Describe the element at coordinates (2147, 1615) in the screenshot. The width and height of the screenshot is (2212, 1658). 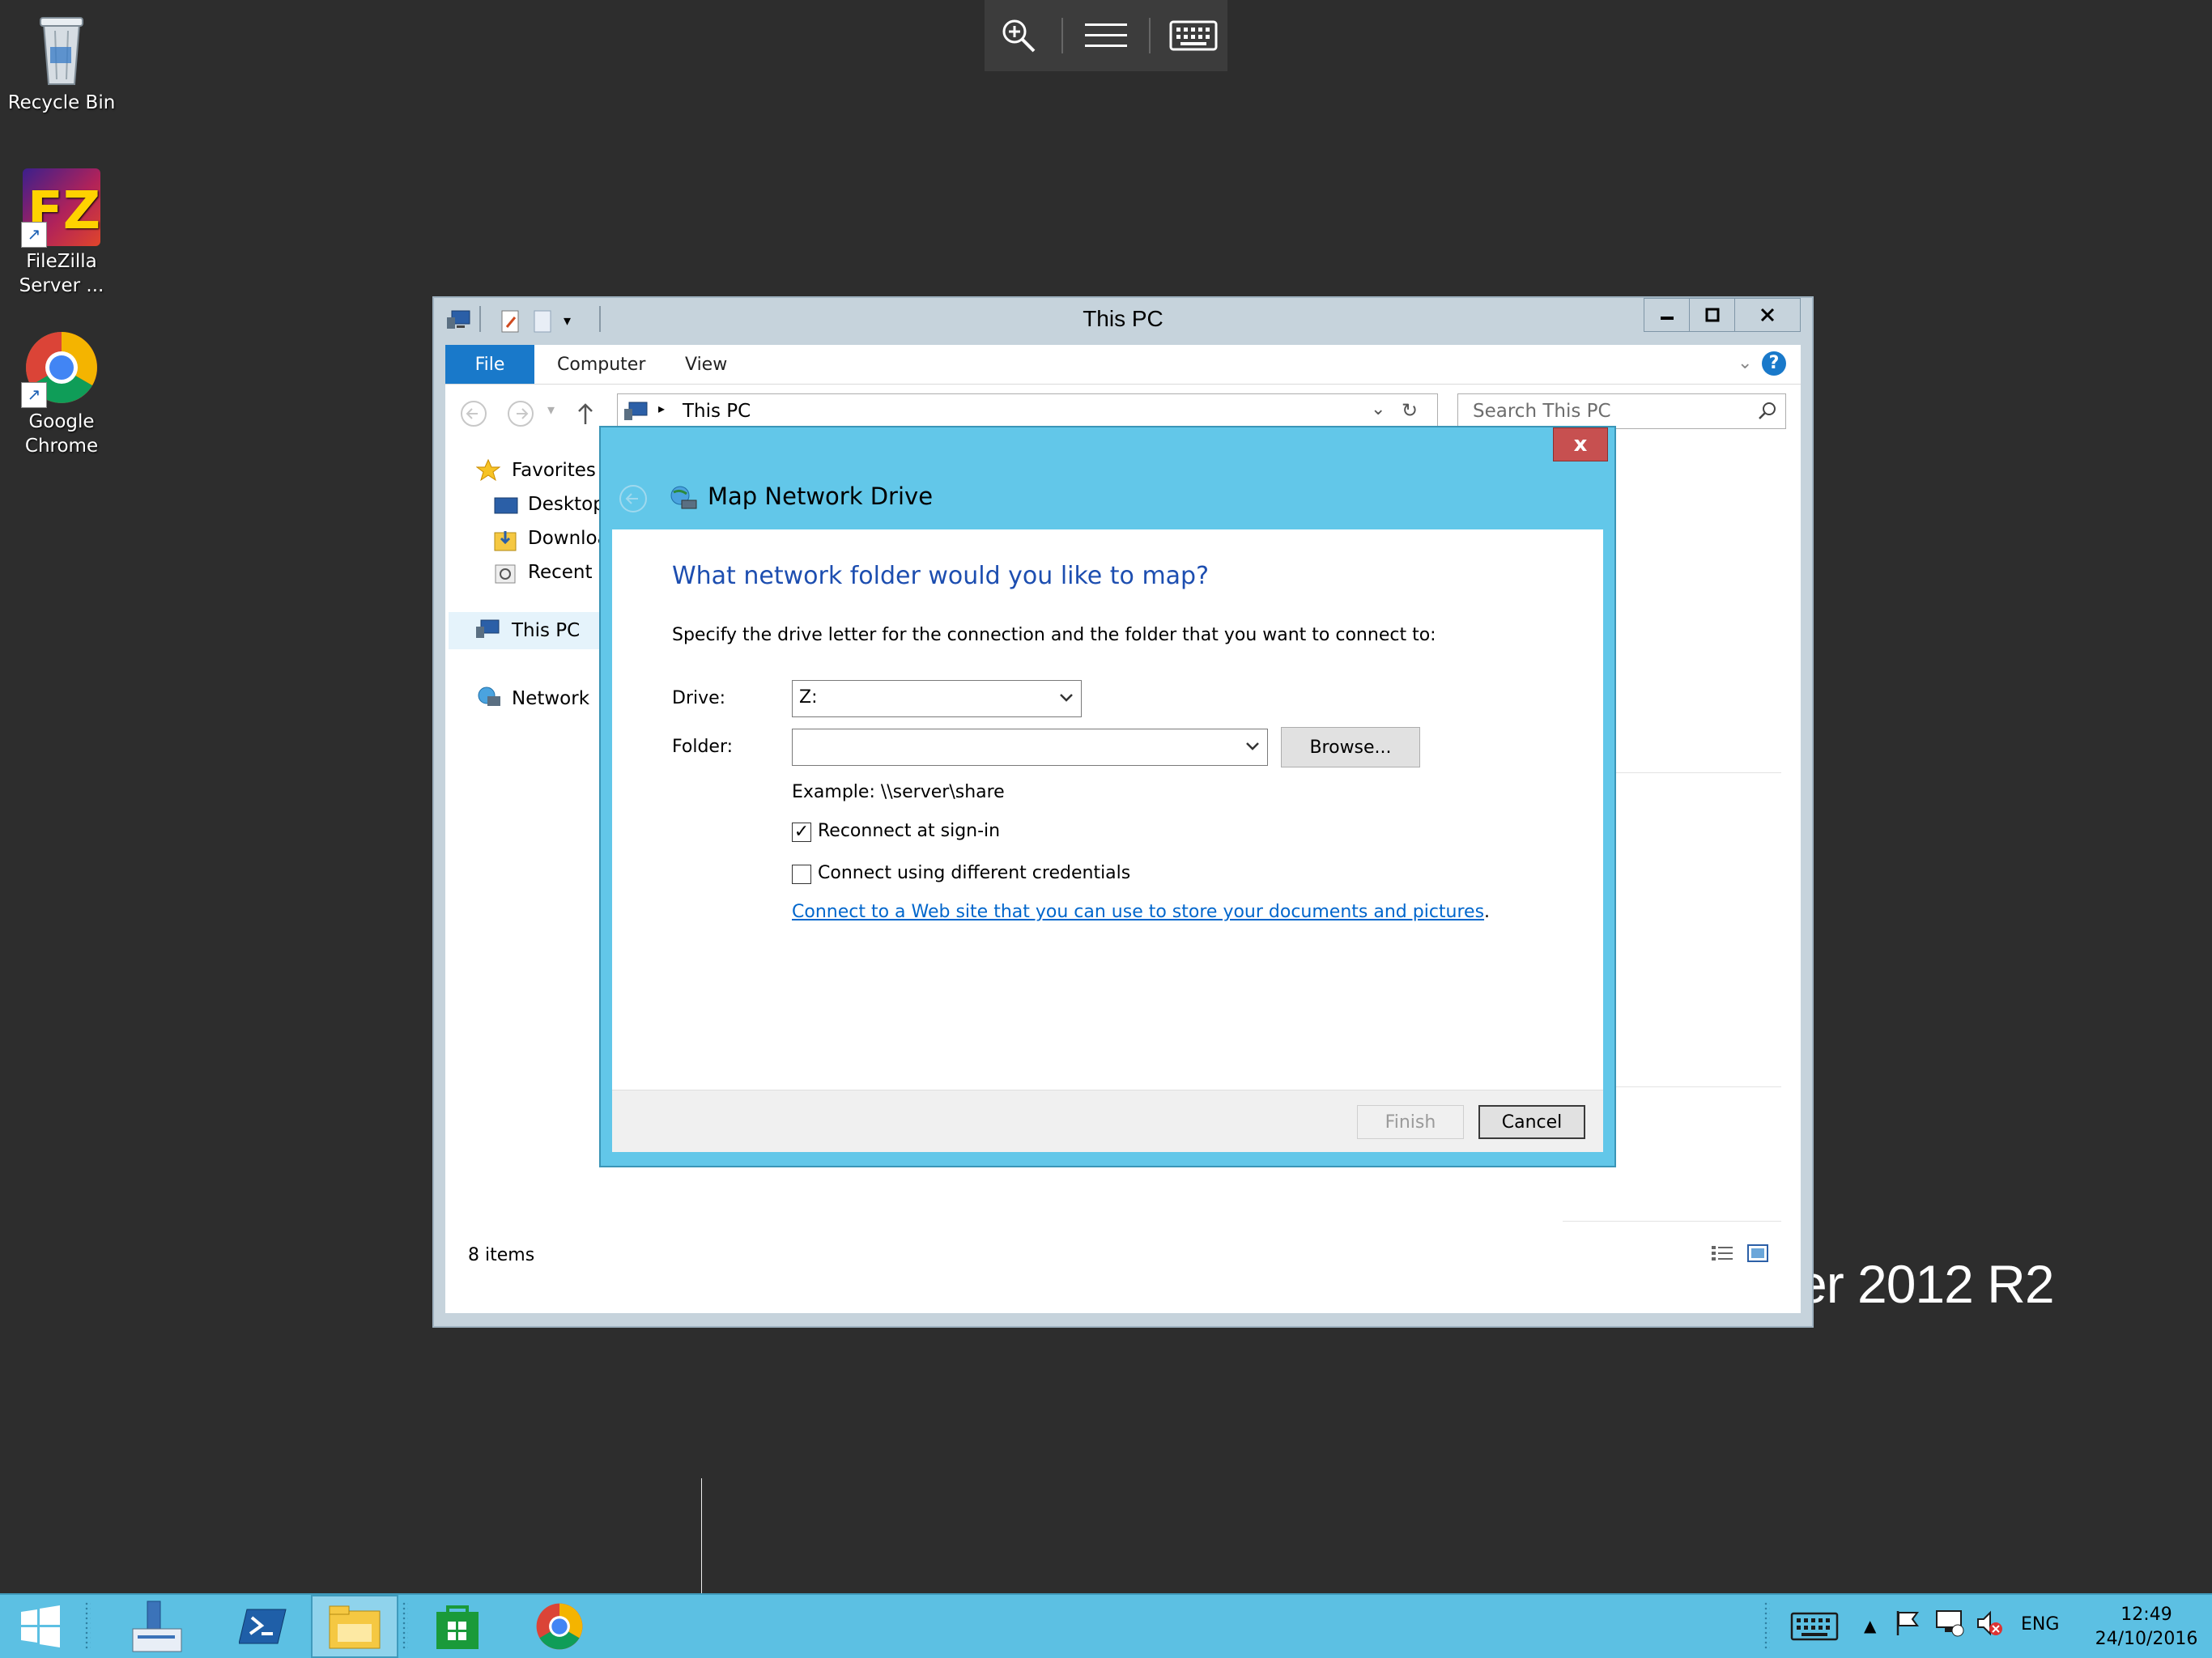
I see `clock-time: 12:49` at that location.